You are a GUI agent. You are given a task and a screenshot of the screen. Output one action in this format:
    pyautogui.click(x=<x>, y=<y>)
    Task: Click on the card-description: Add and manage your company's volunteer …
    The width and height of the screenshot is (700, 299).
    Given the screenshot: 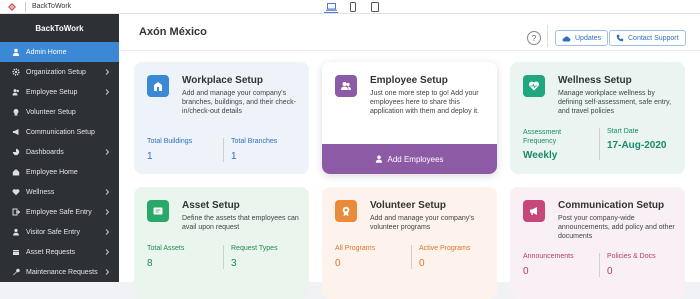 What is the action you would take?
    pyautogui.click(x=422, y=223)
    